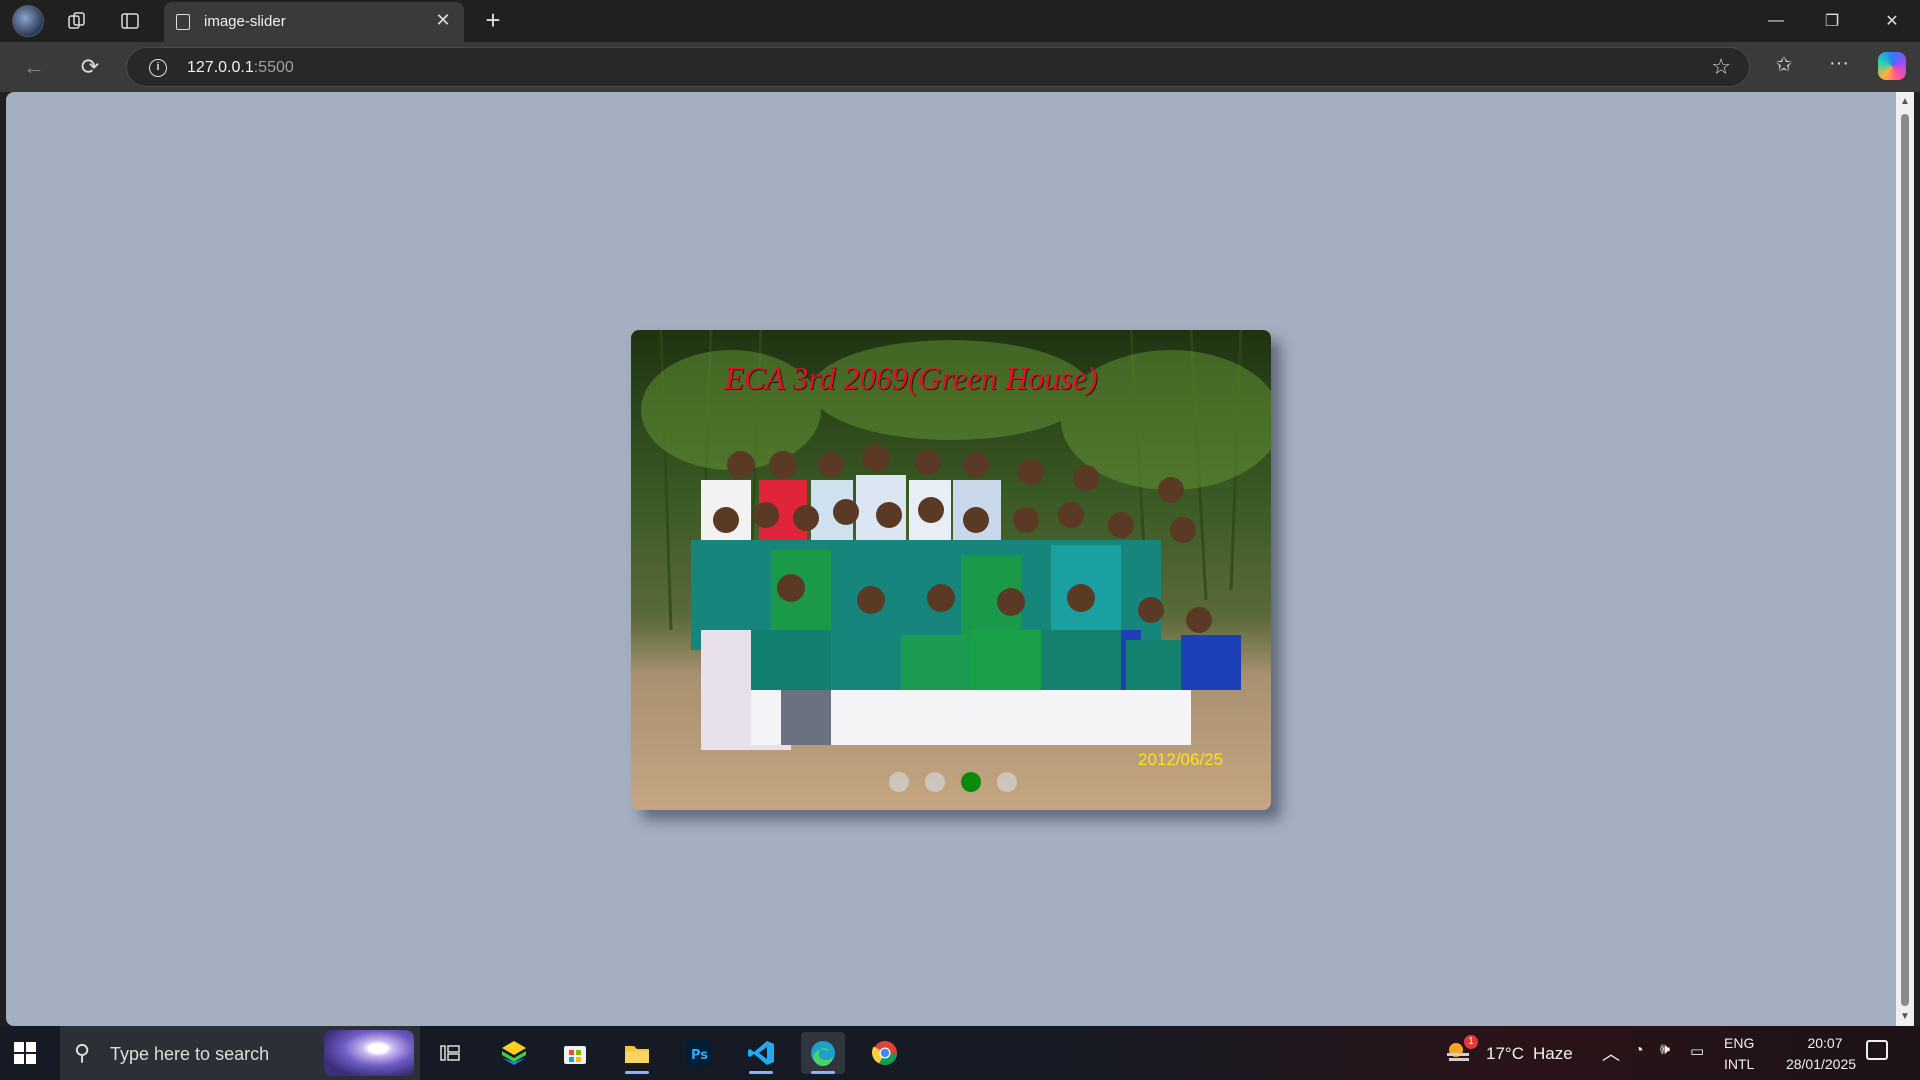 This screenshot has height=1080, width=1920. Describe the element at coordinates (1665, 1050) in the screenshot. I see `volume-icon: 🕪` at that location.